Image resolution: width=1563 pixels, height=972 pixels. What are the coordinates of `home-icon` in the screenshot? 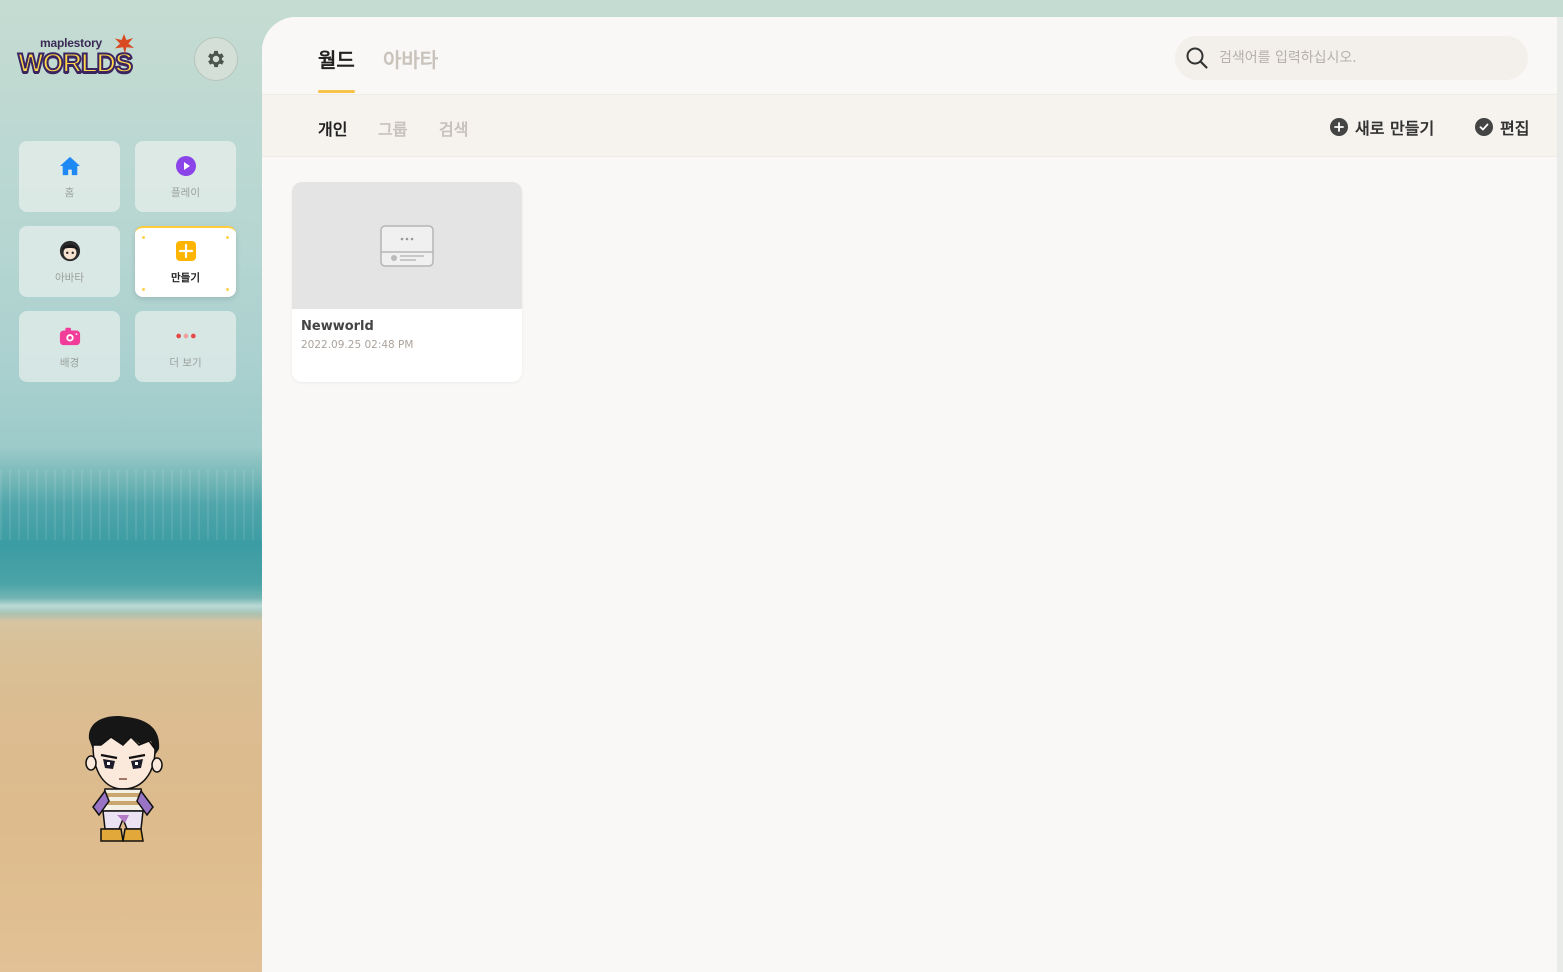 It's located at (70, 166).